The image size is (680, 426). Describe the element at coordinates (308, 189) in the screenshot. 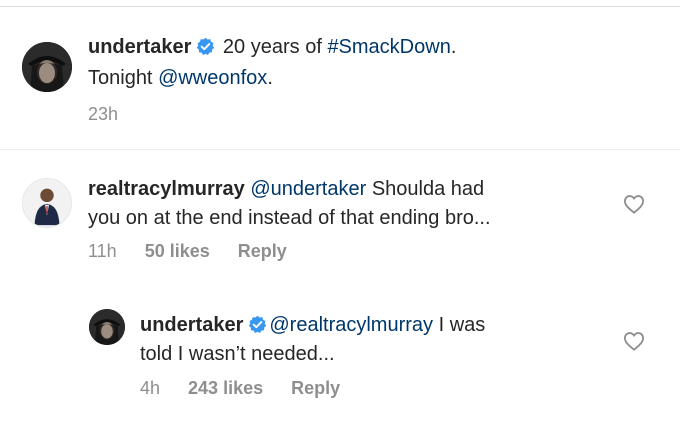

I see `mention-link: @undertaker` at that location.